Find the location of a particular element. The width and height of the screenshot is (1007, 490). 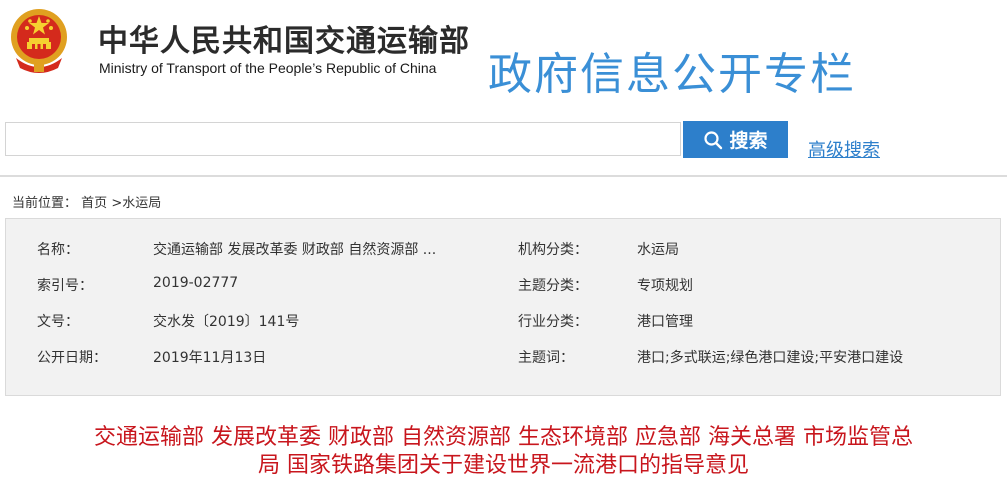

search-button: 搜索 is located at coordinates (735, 139).